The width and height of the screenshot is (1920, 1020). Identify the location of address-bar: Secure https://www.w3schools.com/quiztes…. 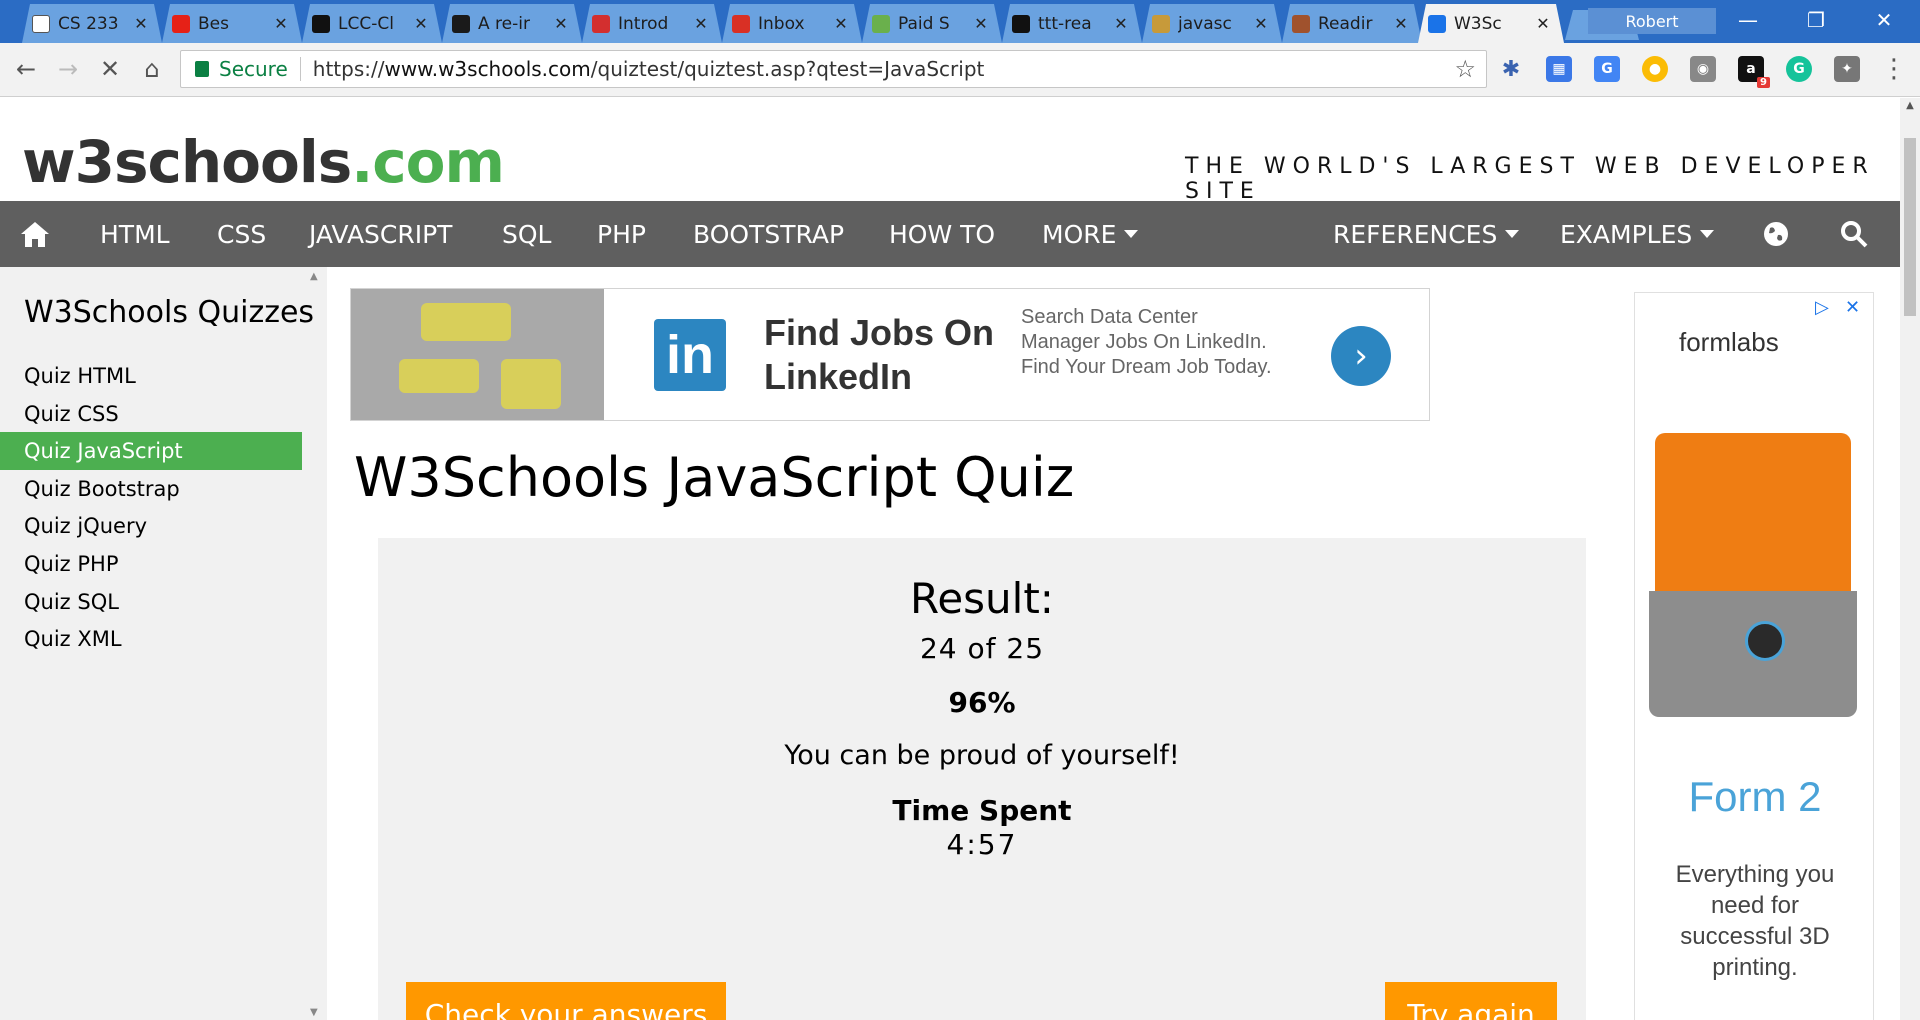
(833, 69).